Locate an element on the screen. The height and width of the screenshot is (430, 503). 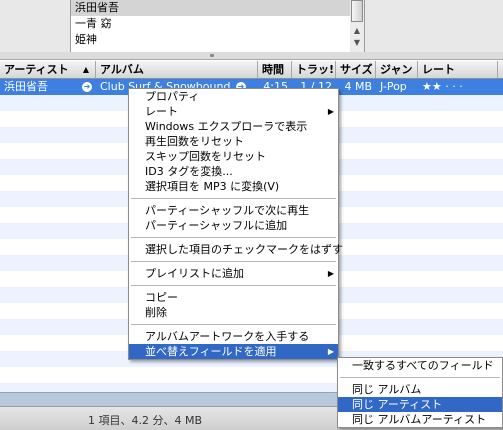
column-size-label: サイズ is located at coordinates (356, 69).